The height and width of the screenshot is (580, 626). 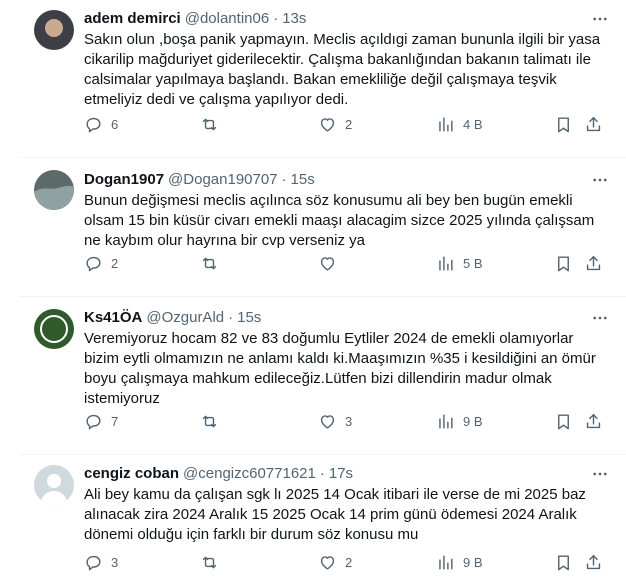 I want to click on views-button: 5 B, so click(x=459, y=263).